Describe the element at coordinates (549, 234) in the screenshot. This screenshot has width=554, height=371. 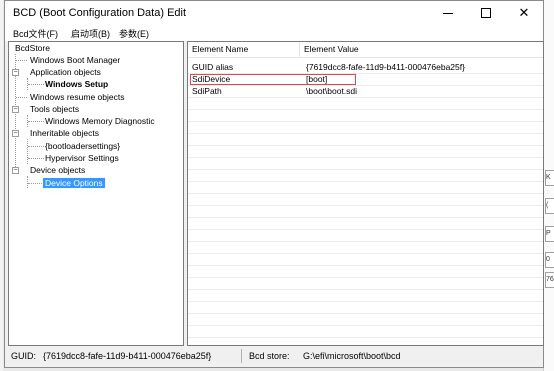
I see `background-fragment: P` at that location.